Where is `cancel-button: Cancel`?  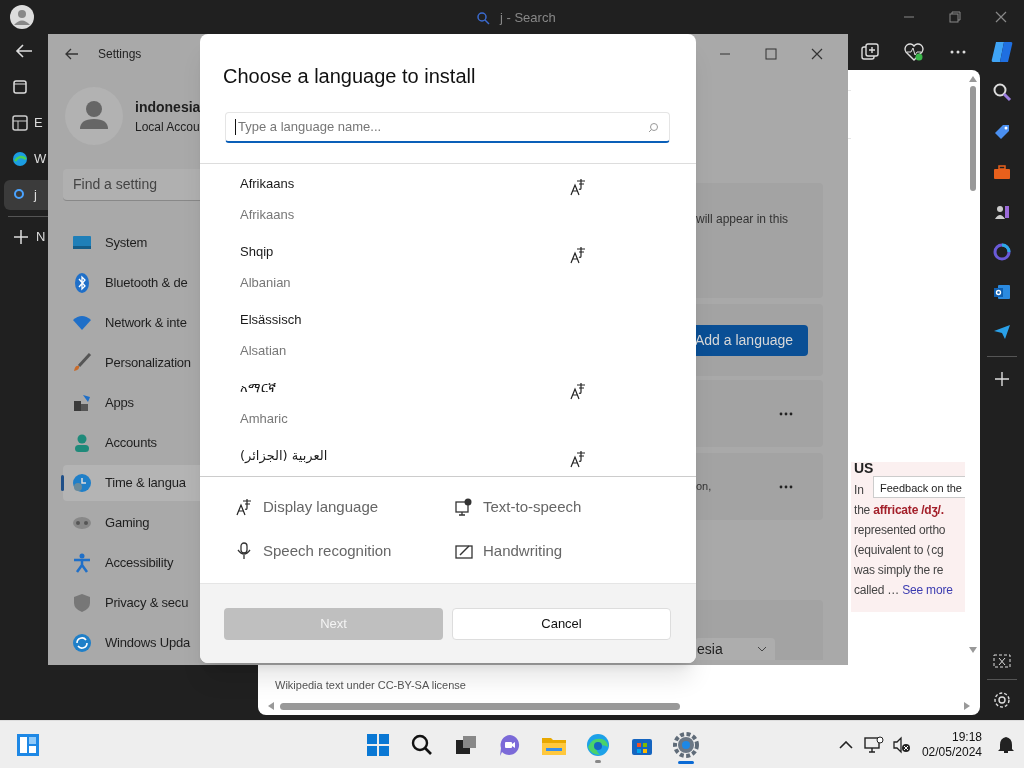 cancel-button: Cancel is located at coordinates (561, 623).